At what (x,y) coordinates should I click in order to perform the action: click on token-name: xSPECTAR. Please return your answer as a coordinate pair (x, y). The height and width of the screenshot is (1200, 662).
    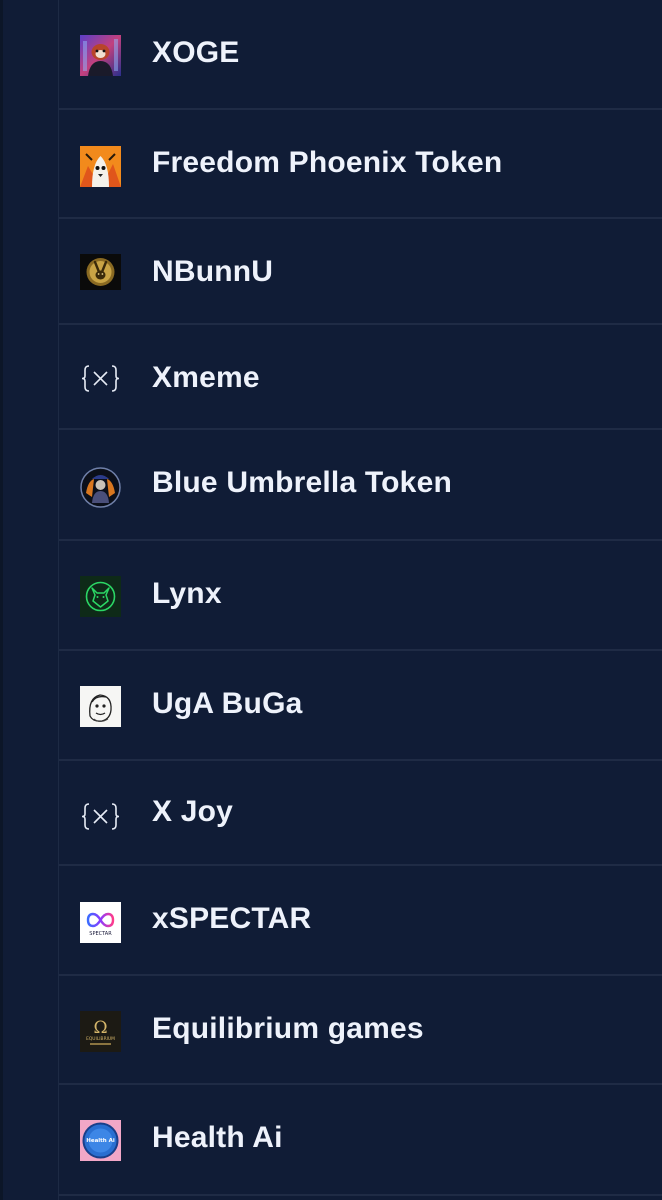
    Looking at the image, I should click on (232, 918).